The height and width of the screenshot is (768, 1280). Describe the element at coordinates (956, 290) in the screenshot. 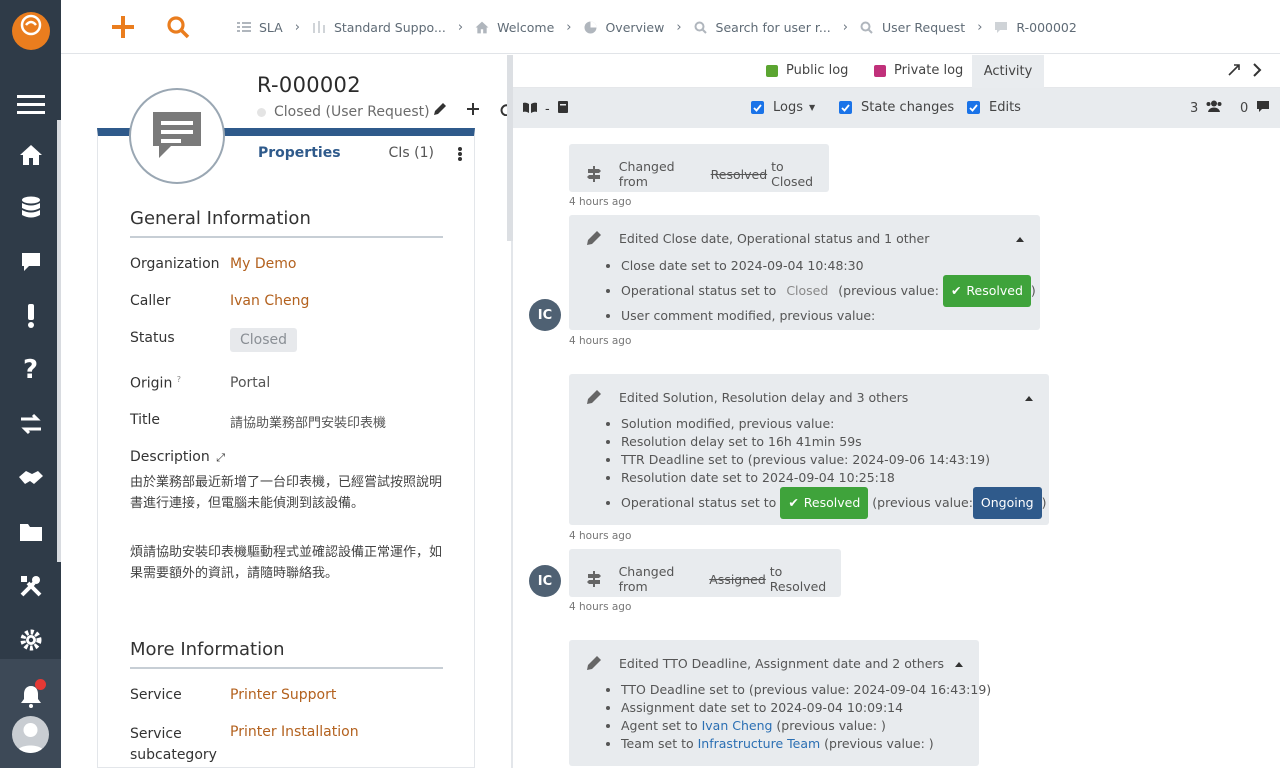

I see `check-icon: ✔` at that location.